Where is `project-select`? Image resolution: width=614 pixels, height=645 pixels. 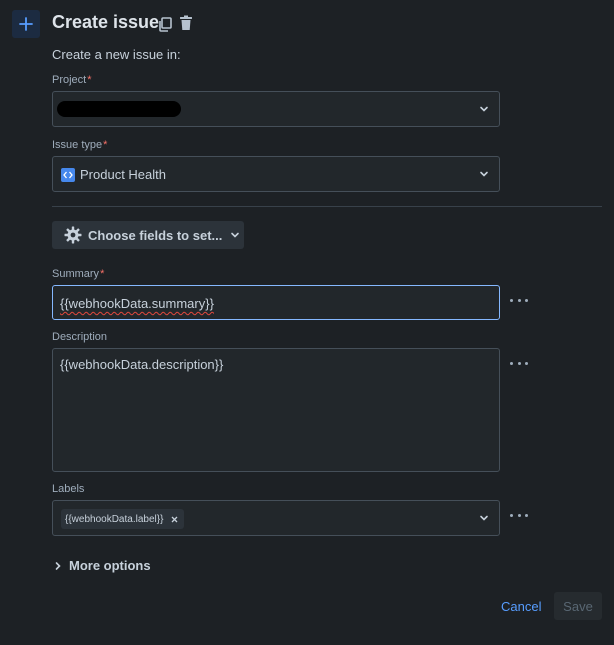
project-select is located at coordinates (276, 109).